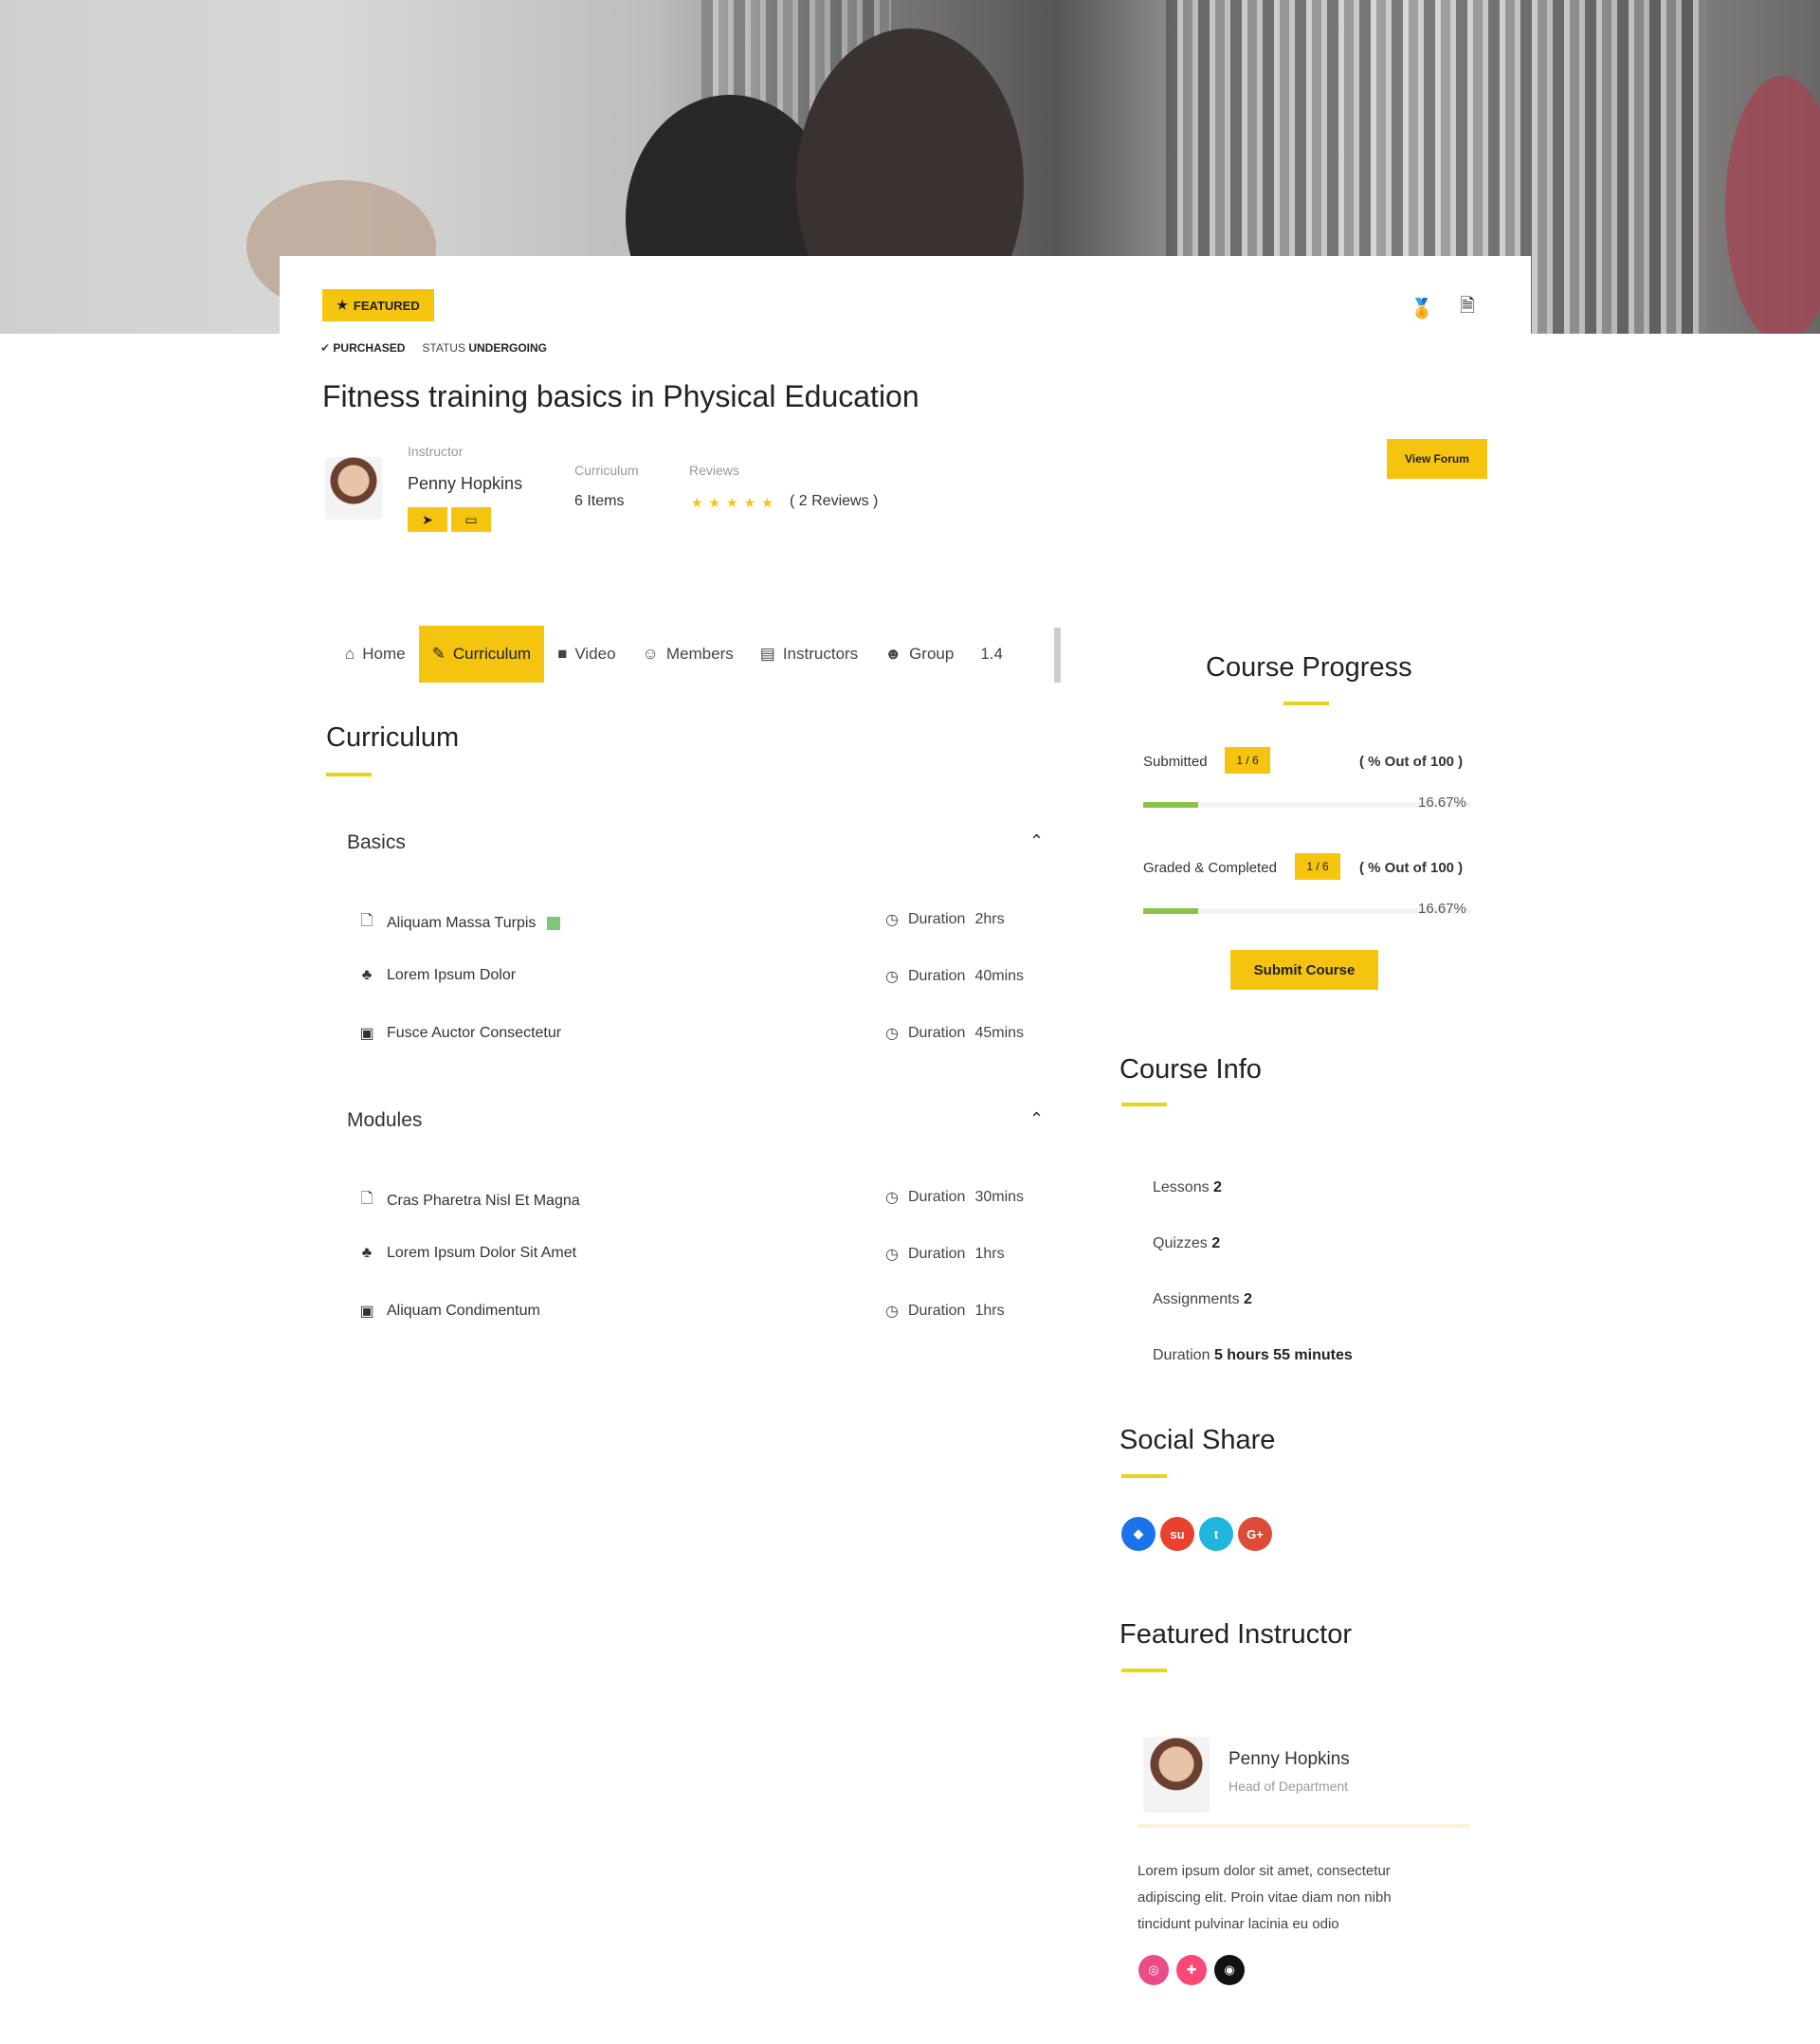 The height and width of the screenshot is (2044, 1820). I want to click on free-unit-icon, so click(554, 923).